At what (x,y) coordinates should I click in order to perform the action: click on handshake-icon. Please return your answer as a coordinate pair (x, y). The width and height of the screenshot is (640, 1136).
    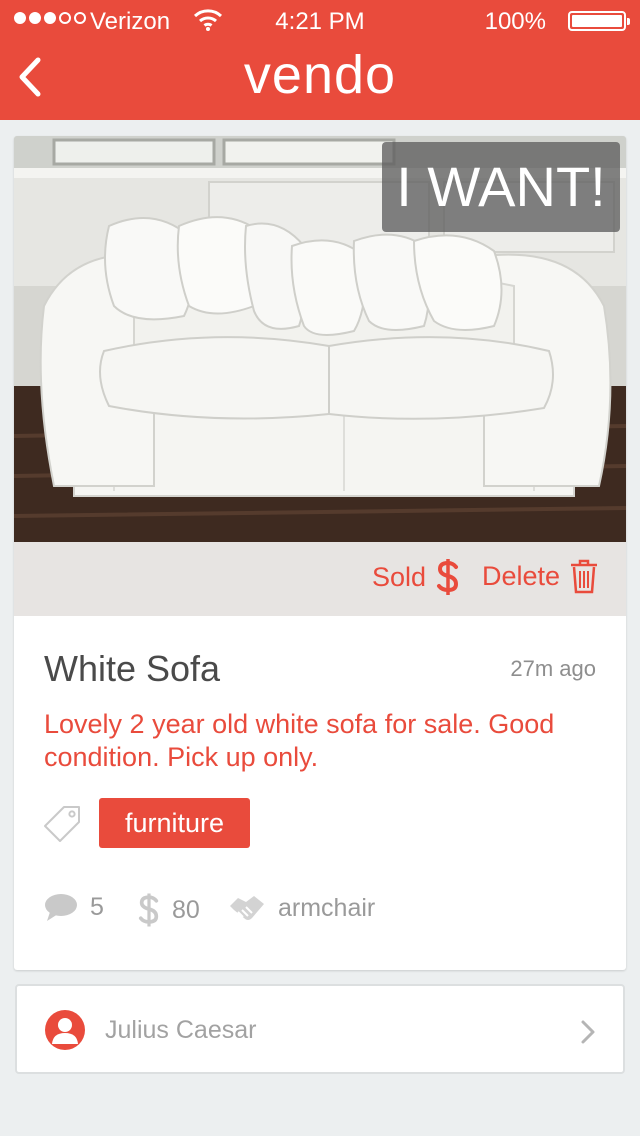
    Looking at the image, I should click on (247, 908).